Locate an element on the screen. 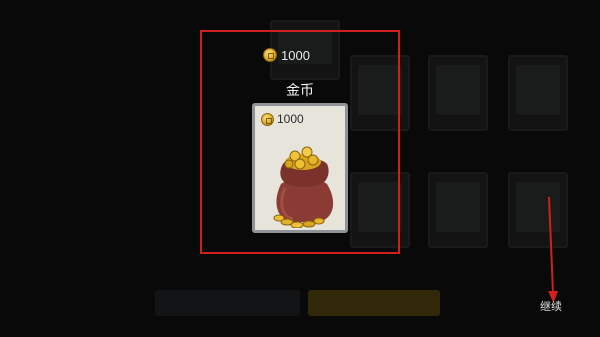 The width and height of the screenshot is (600, 337). card-amount-value: 1000 is located at coordinates (290, 119).